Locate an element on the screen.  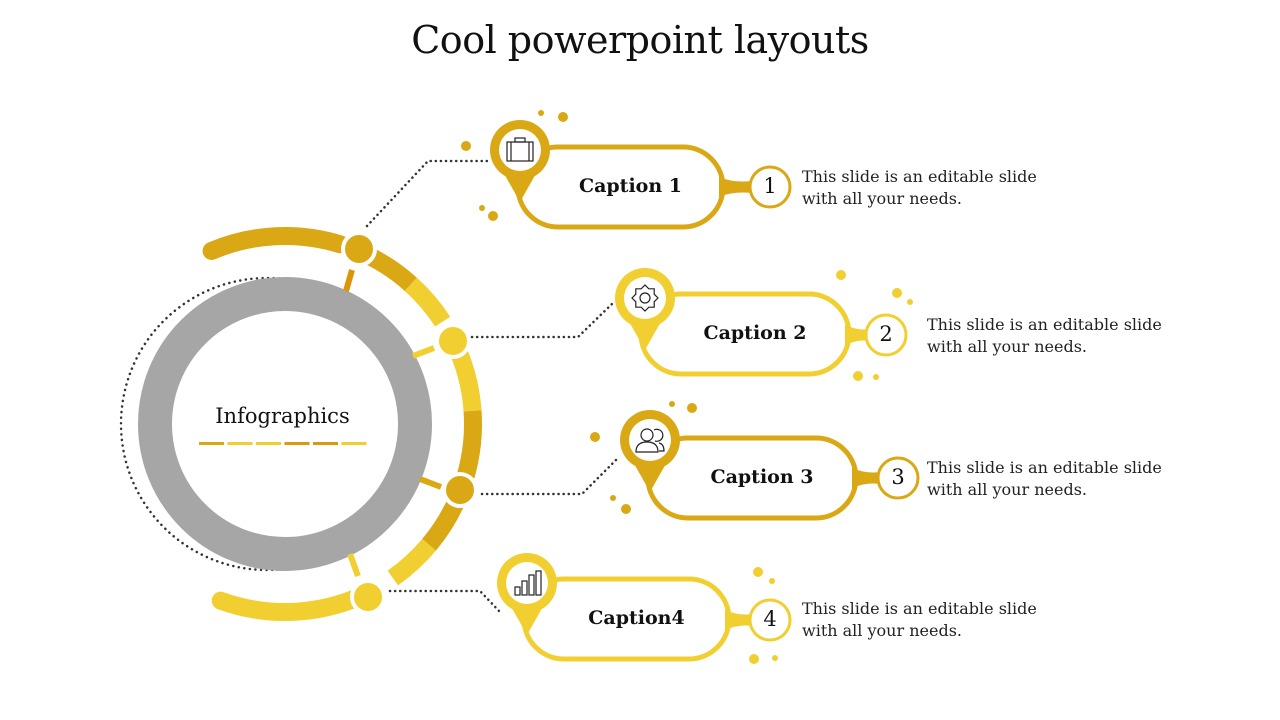
caption-label: Caption 1 is located at coordinates (630, 186).